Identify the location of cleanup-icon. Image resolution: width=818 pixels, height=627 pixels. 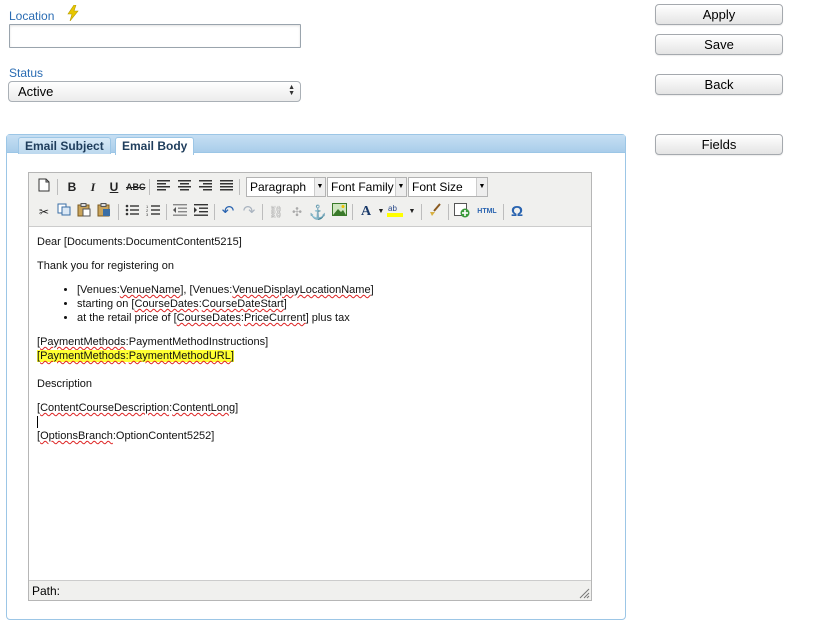
(435, 212).